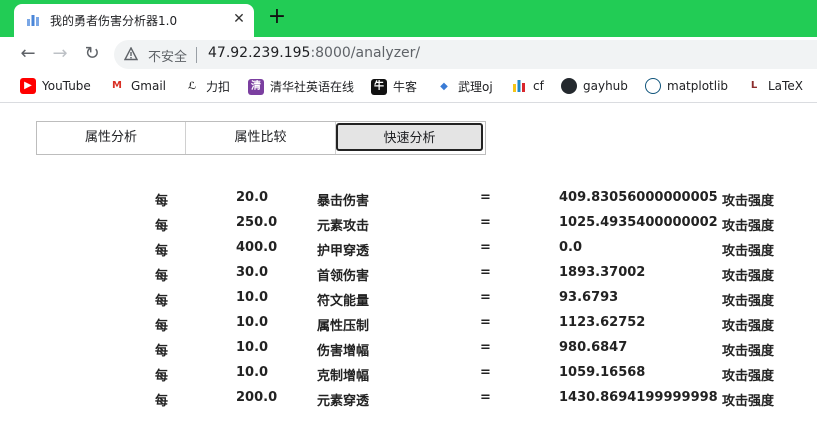  What do you see at coordinates (408, 248) in the screenshot?
I see `result-row: 每 400.0 护甲穿透 = 0.0 攻击强度` at bounding box center [408, 248].